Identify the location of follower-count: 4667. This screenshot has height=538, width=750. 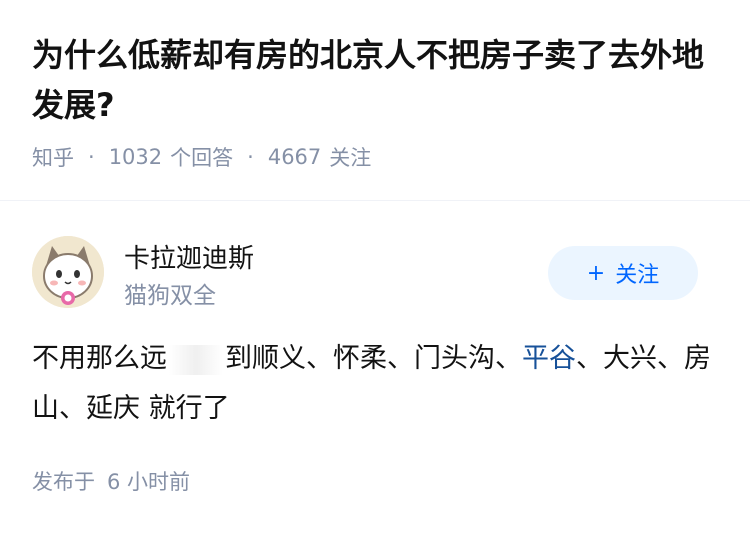
(294, 157).